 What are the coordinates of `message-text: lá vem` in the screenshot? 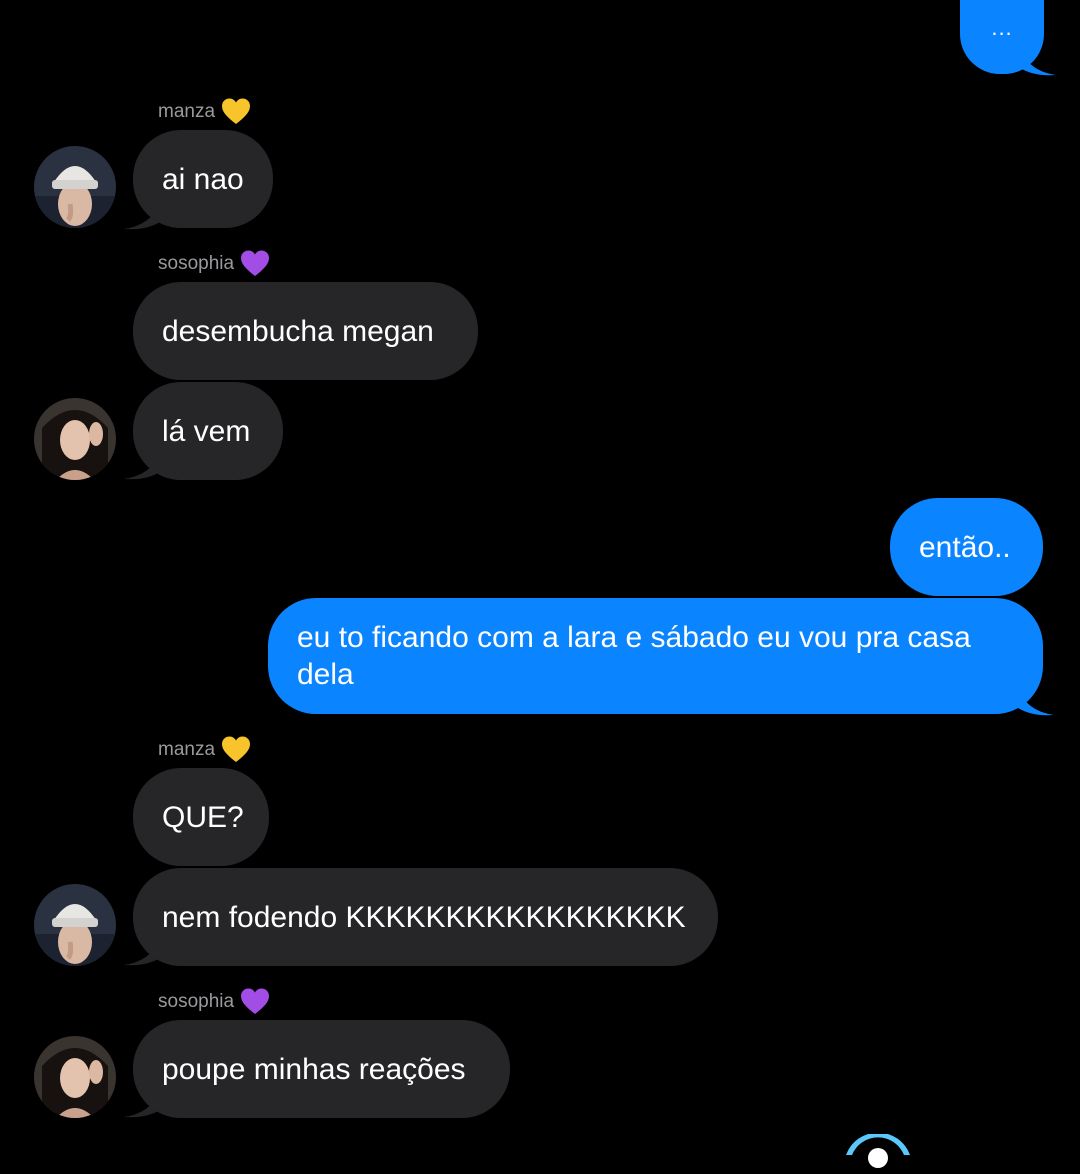 It's located at (206, 431).